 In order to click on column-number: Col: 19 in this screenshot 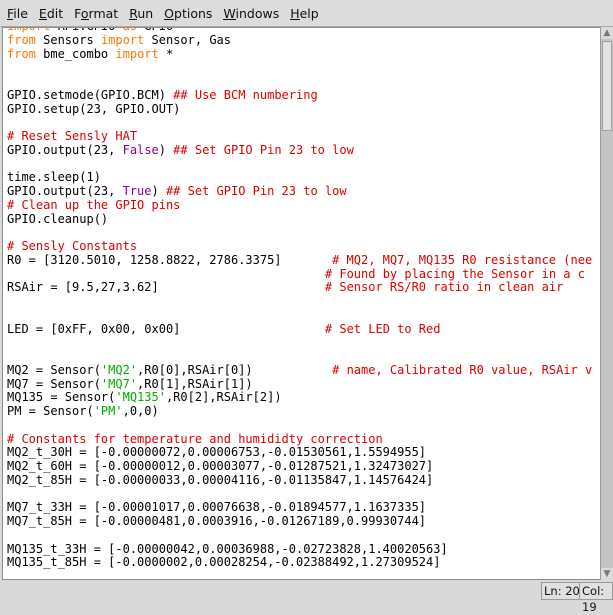, I will do `click(596, 598)`.